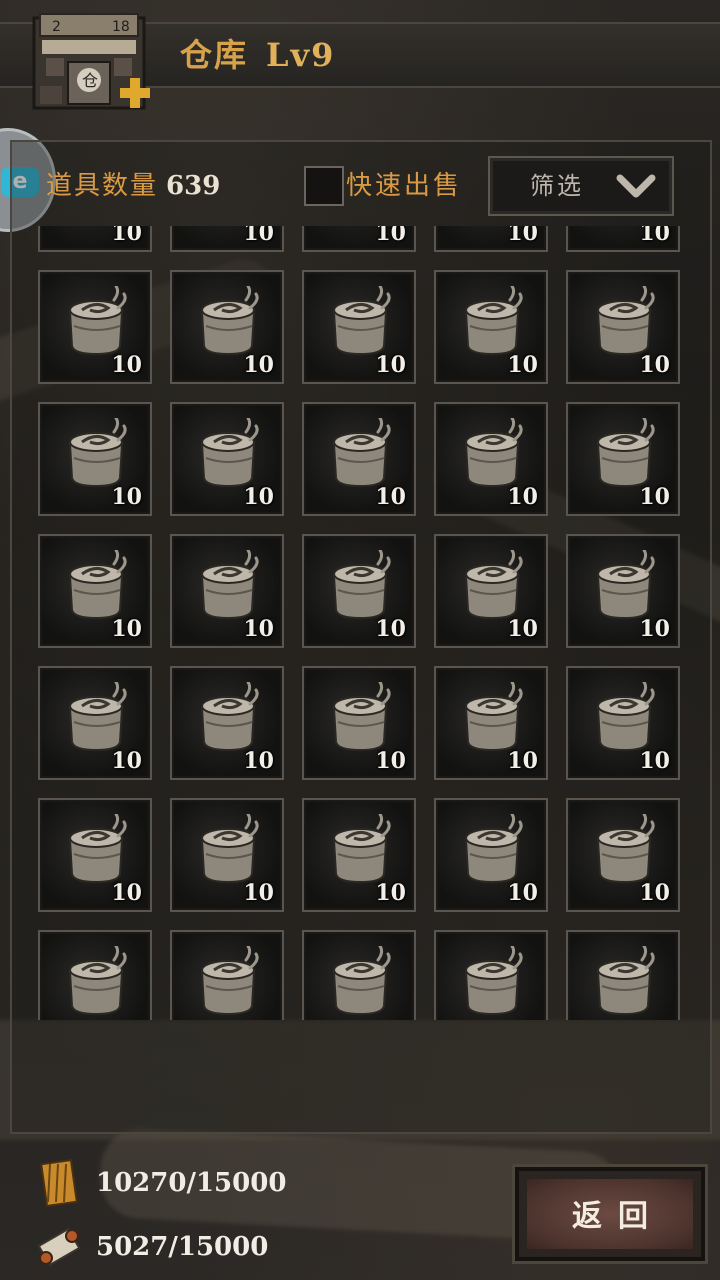 This screenshot has height=1280, width=720. What do you see at coordinates (257, 55) in the screenshot?
I see `page-title: 仓库 Lv9` at bounding box center [257, 55].